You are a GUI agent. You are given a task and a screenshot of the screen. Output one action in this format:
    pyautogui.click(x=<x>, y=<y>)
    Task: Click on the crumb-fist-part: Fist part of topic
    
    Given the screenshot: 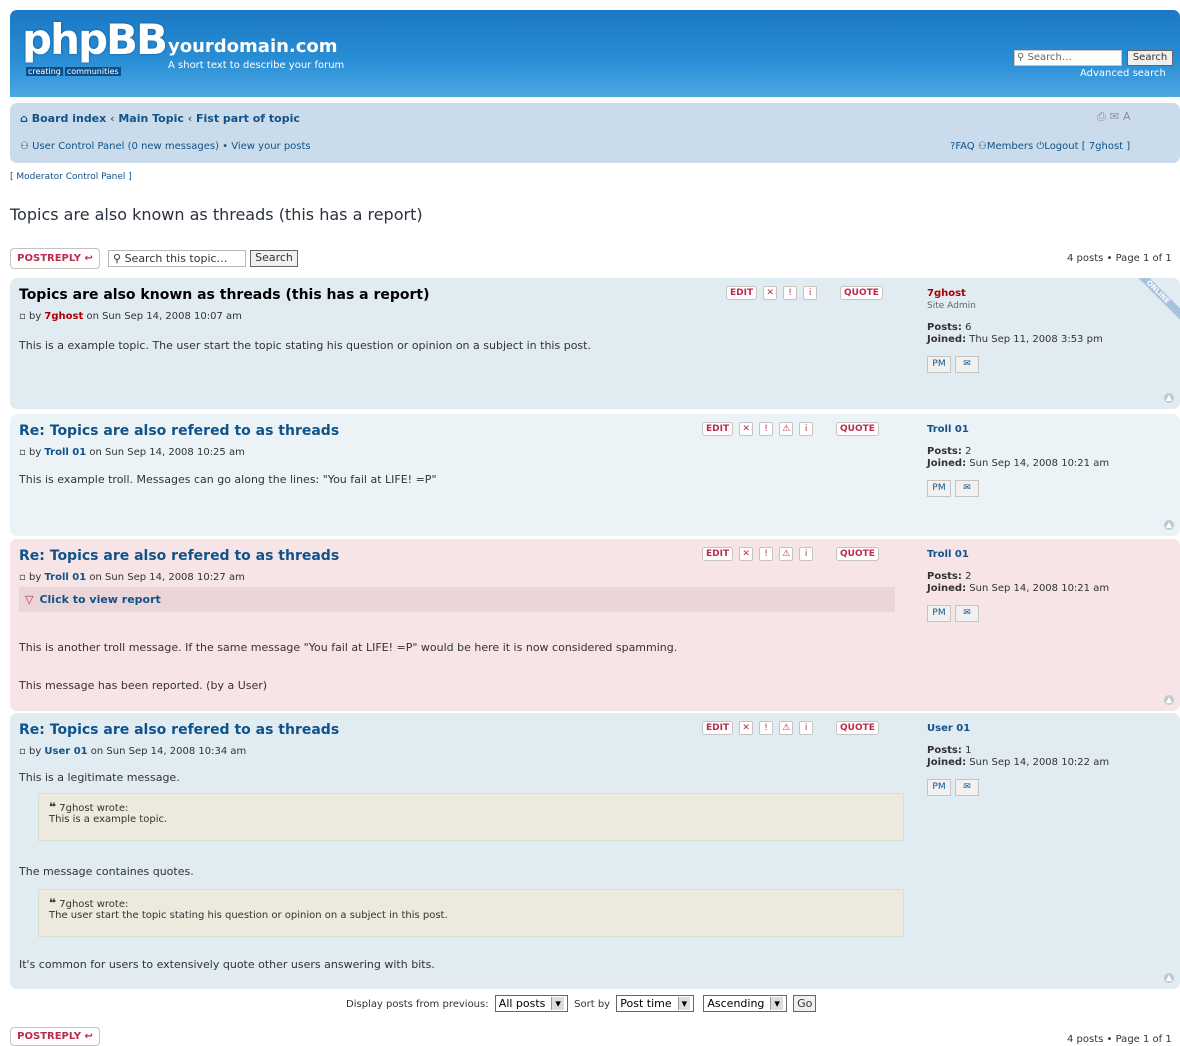 What is the action you would take?
    pyautogui.click(x=248, y=118)
    